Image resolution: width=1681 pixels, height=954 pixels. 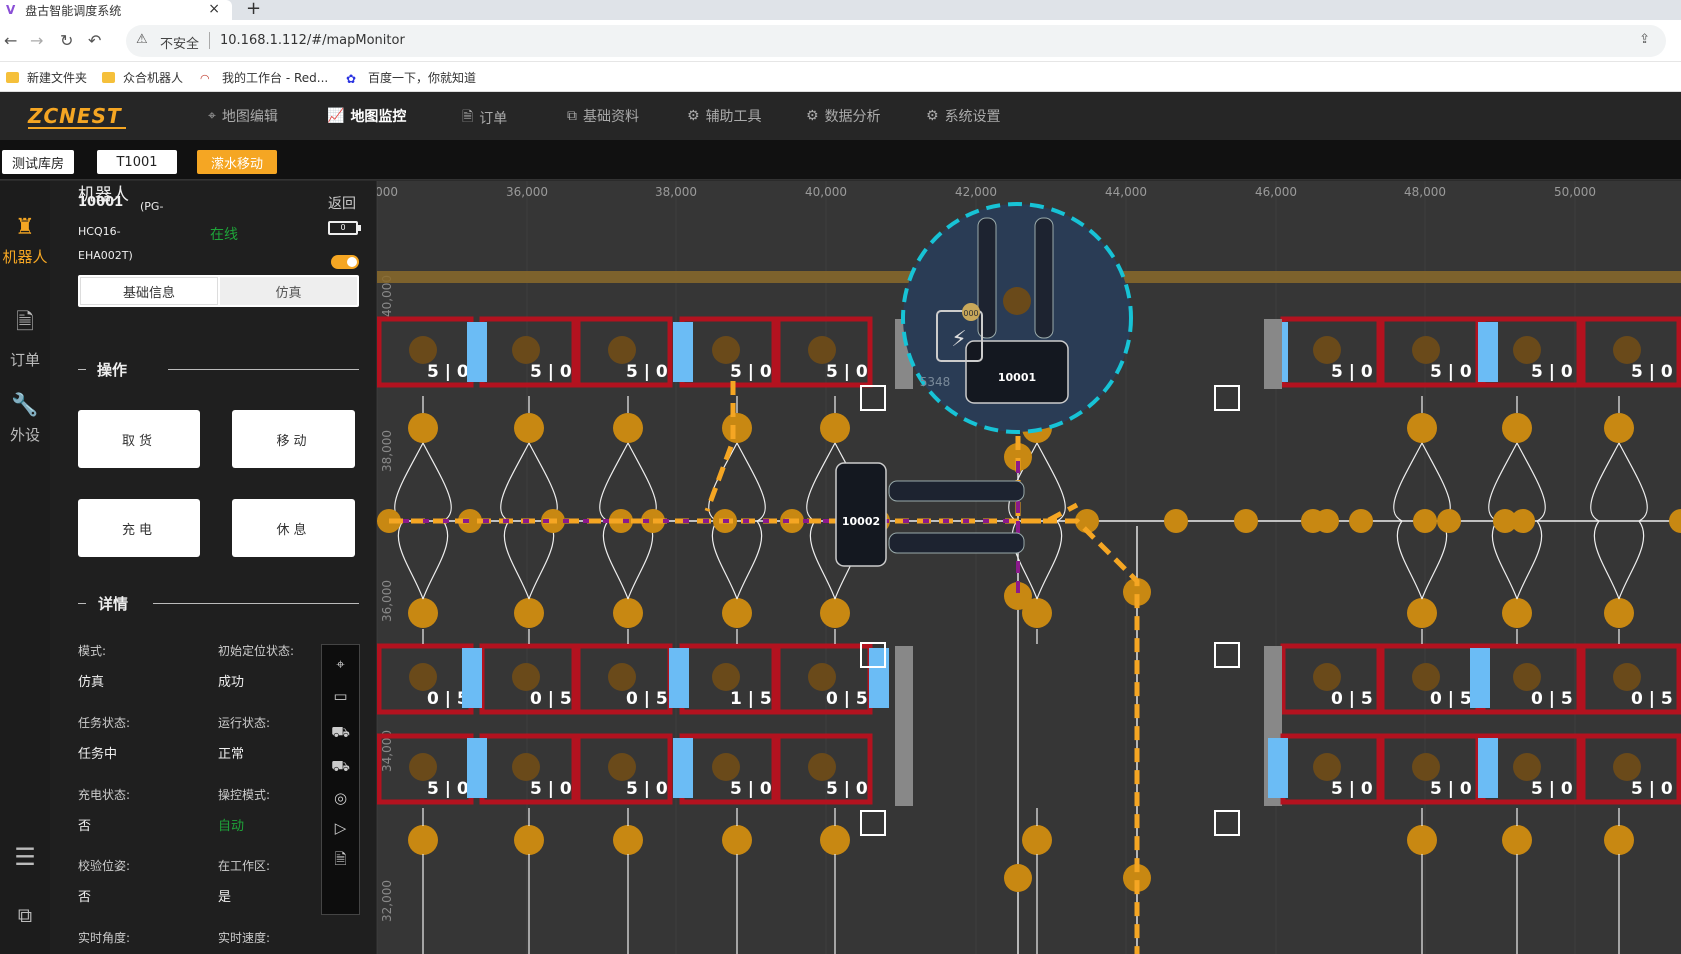 I want to click on x-tick-label: 36,000, so click(x=527, y=192).